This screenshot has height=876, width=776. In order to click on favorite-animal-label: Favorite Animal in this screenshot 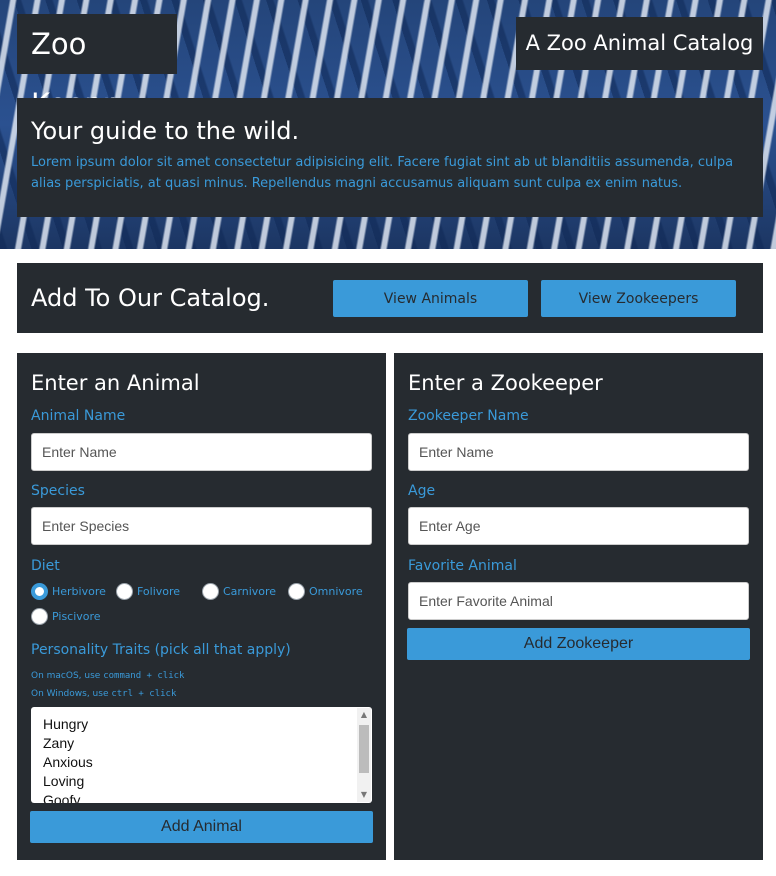, I will do `click(462, 566)`.